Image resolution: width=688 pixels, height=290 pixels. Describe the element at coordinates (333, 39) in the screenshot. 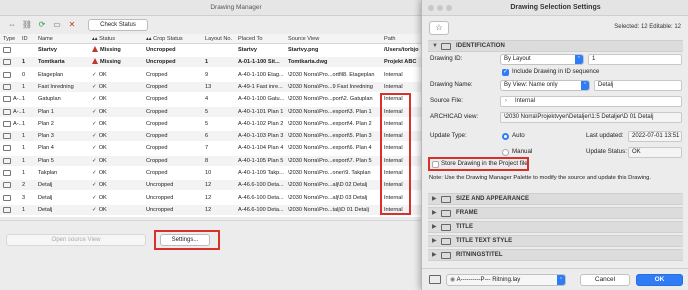

I see `column-source-view: Source View` at that location.